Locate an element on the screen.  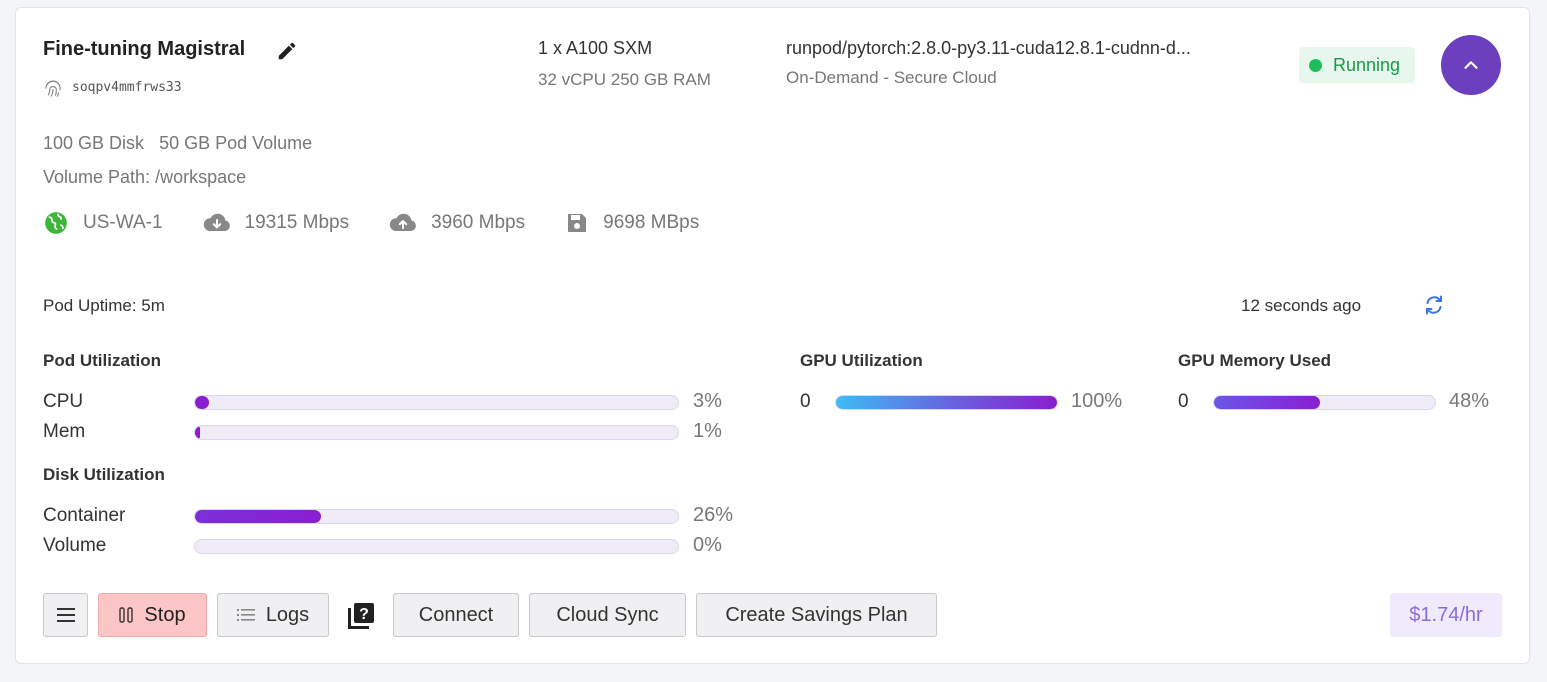
gpu-percent: 100% is located at coordinates (1097, 401).